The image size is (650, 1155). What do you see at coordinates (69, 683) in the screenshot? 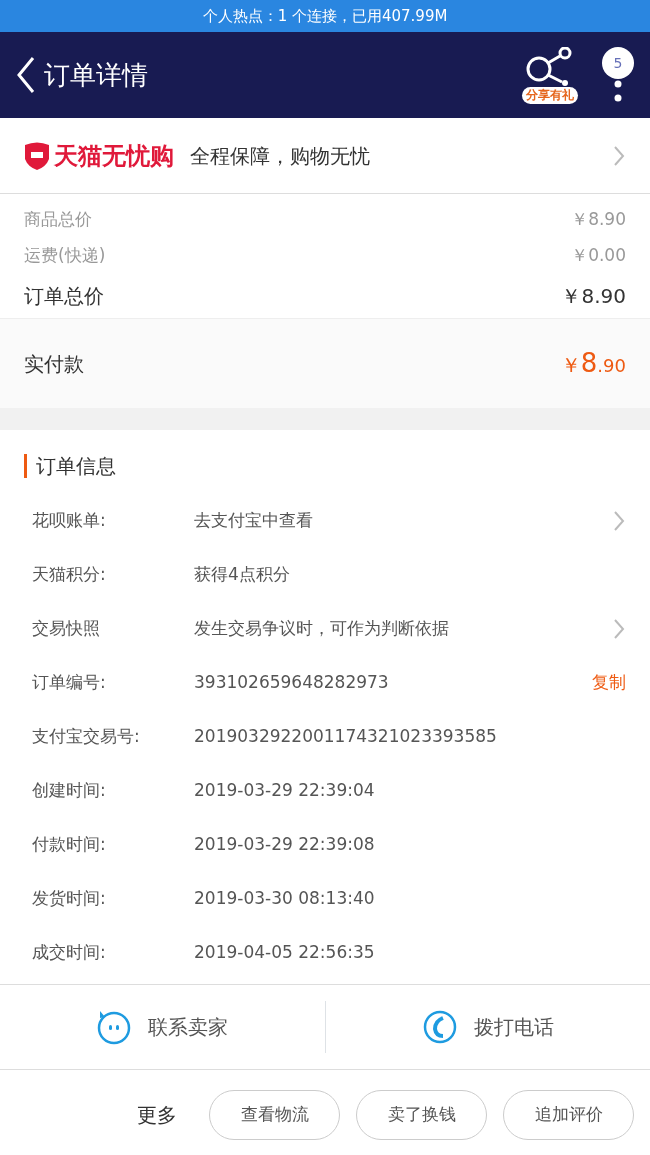
I see `info-label: 订单编号:` at bounding box center [69, 683].